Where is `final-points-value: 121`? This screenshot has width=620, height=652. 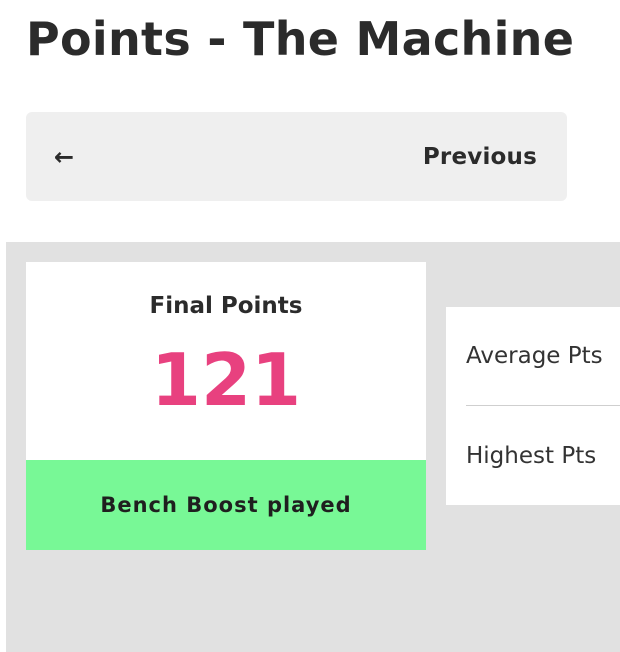
final-points-value: 121 is located at coordinates (226, 380).